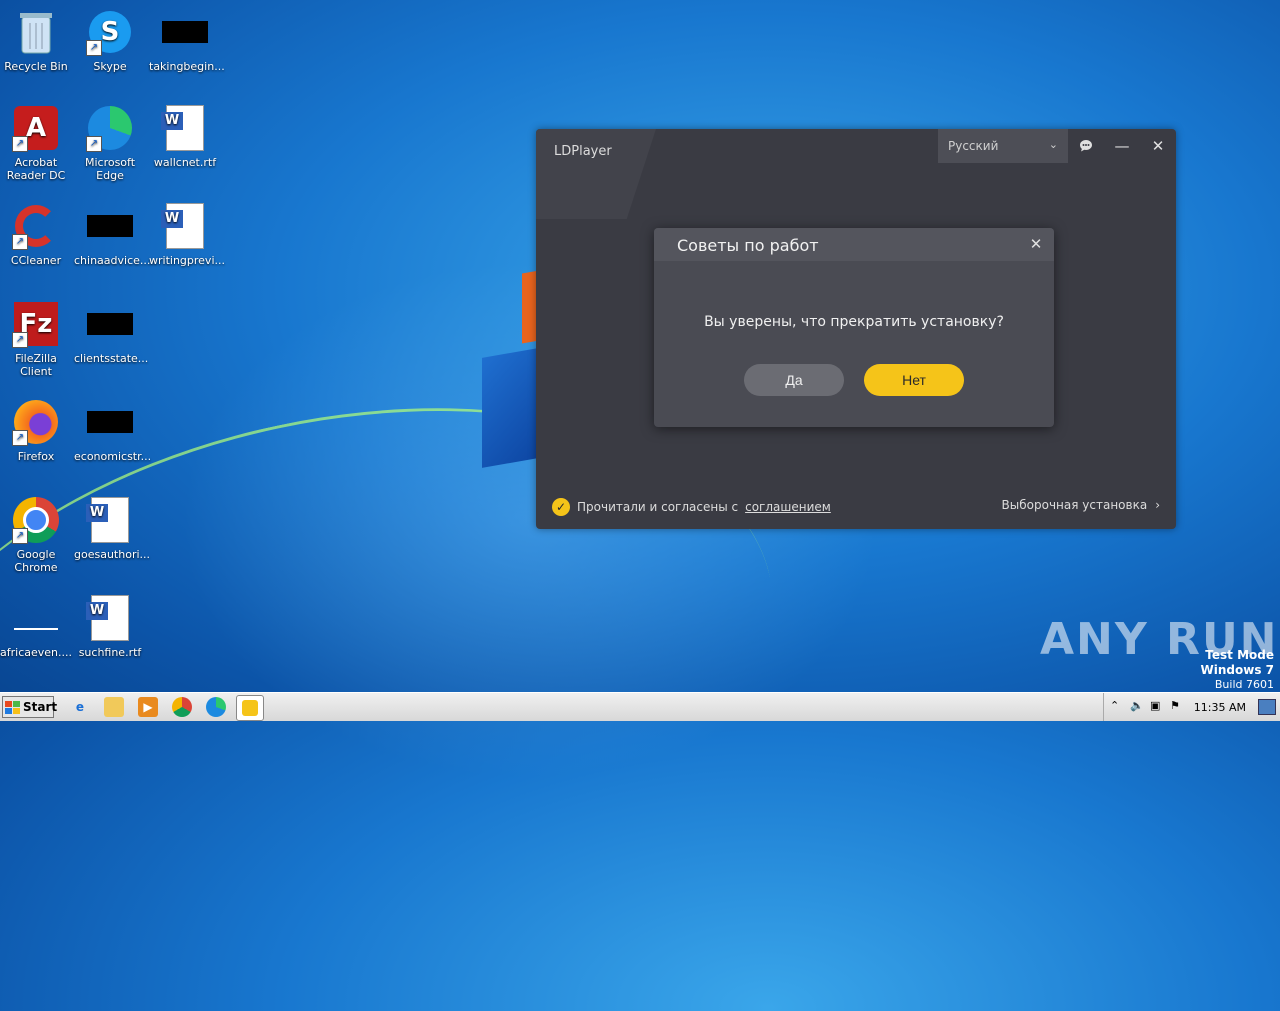  I want to click on test-mode-line2: Windows 7, so click(1237, 670).